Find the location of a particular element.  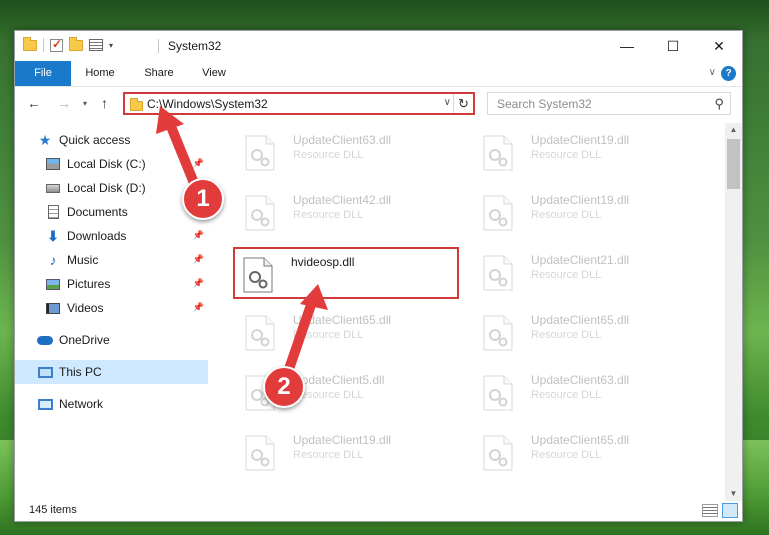

step-2-badge: 2 is located at coordinates (284, 387).